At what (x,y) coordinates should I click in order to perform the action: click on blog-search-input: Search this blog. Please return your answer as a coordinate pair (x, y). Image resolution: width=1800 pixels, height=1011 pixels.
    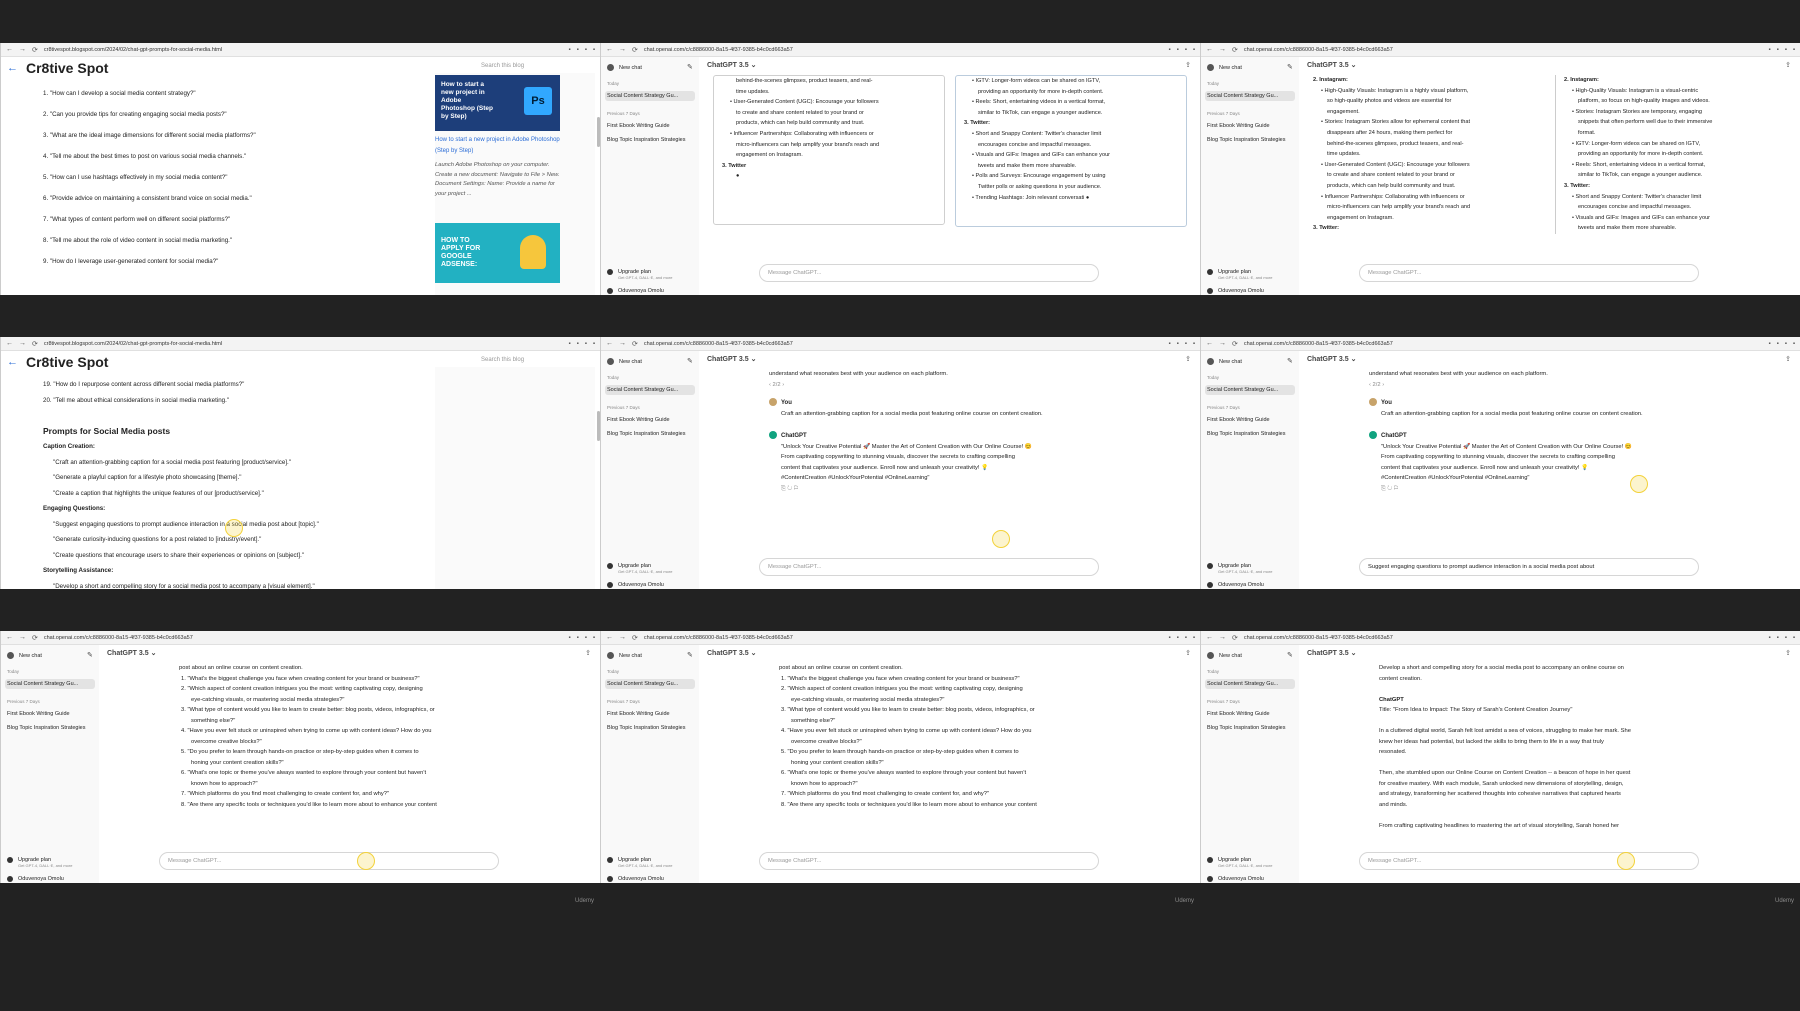
    Looking at the image, I should click on (502, 360).